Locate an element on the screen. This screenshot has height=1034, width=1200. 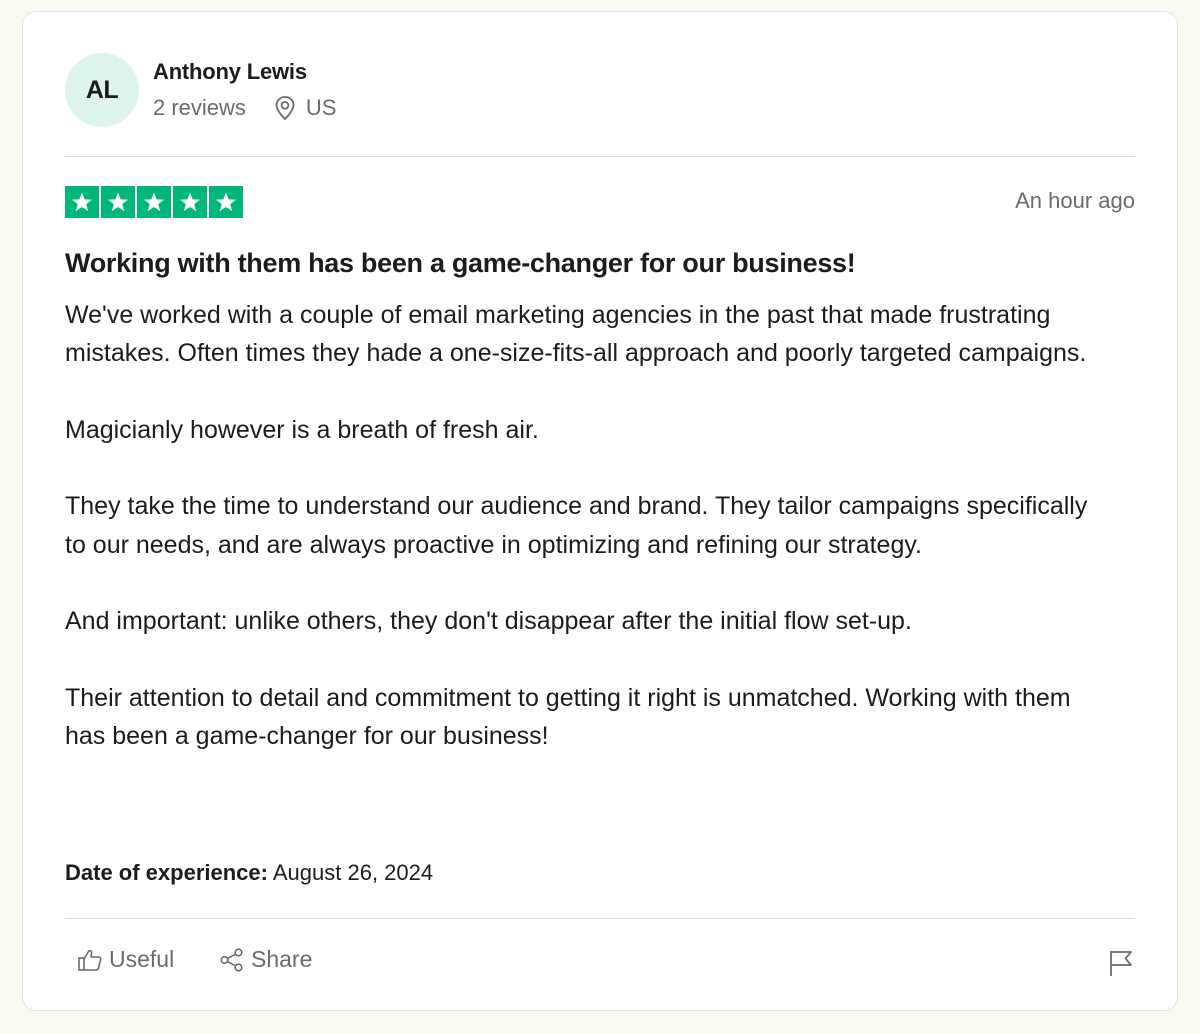
share-icon is located at coordinates (232, 960).